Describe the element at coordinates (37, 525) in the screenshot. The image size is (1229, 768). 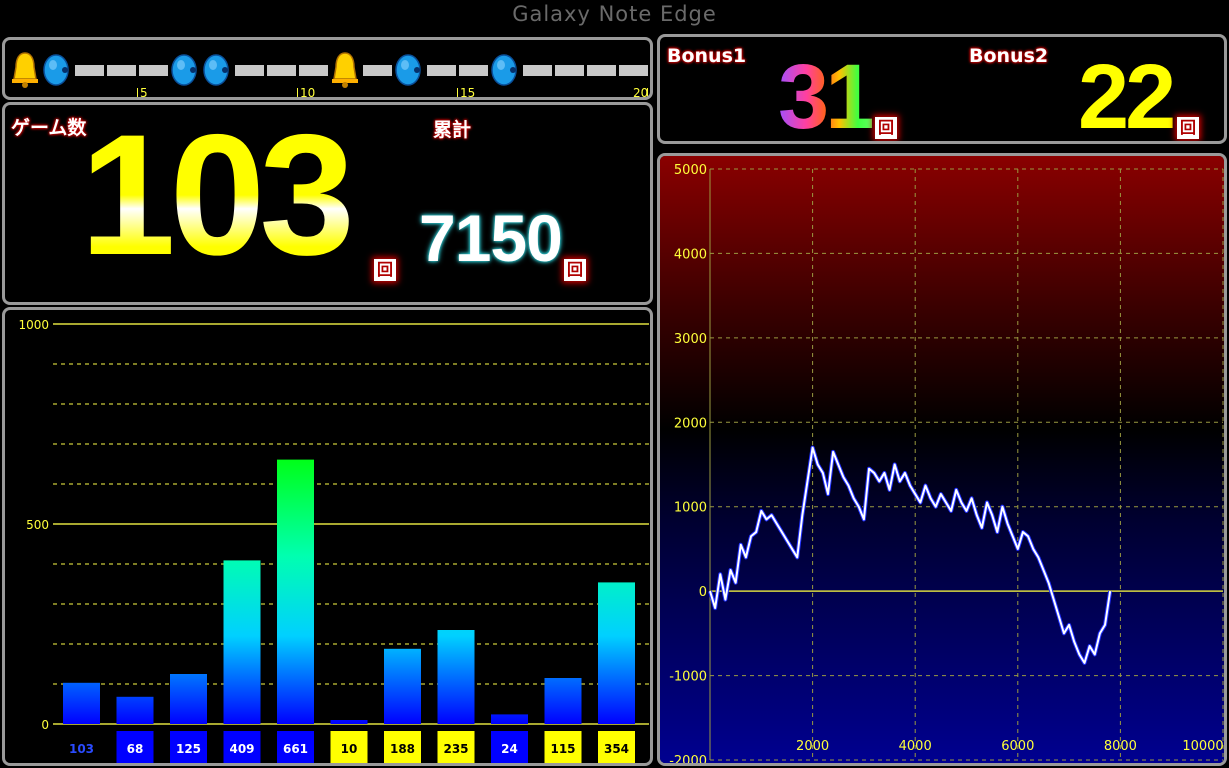
I see `bar-y-tick-label: 500` at that location.